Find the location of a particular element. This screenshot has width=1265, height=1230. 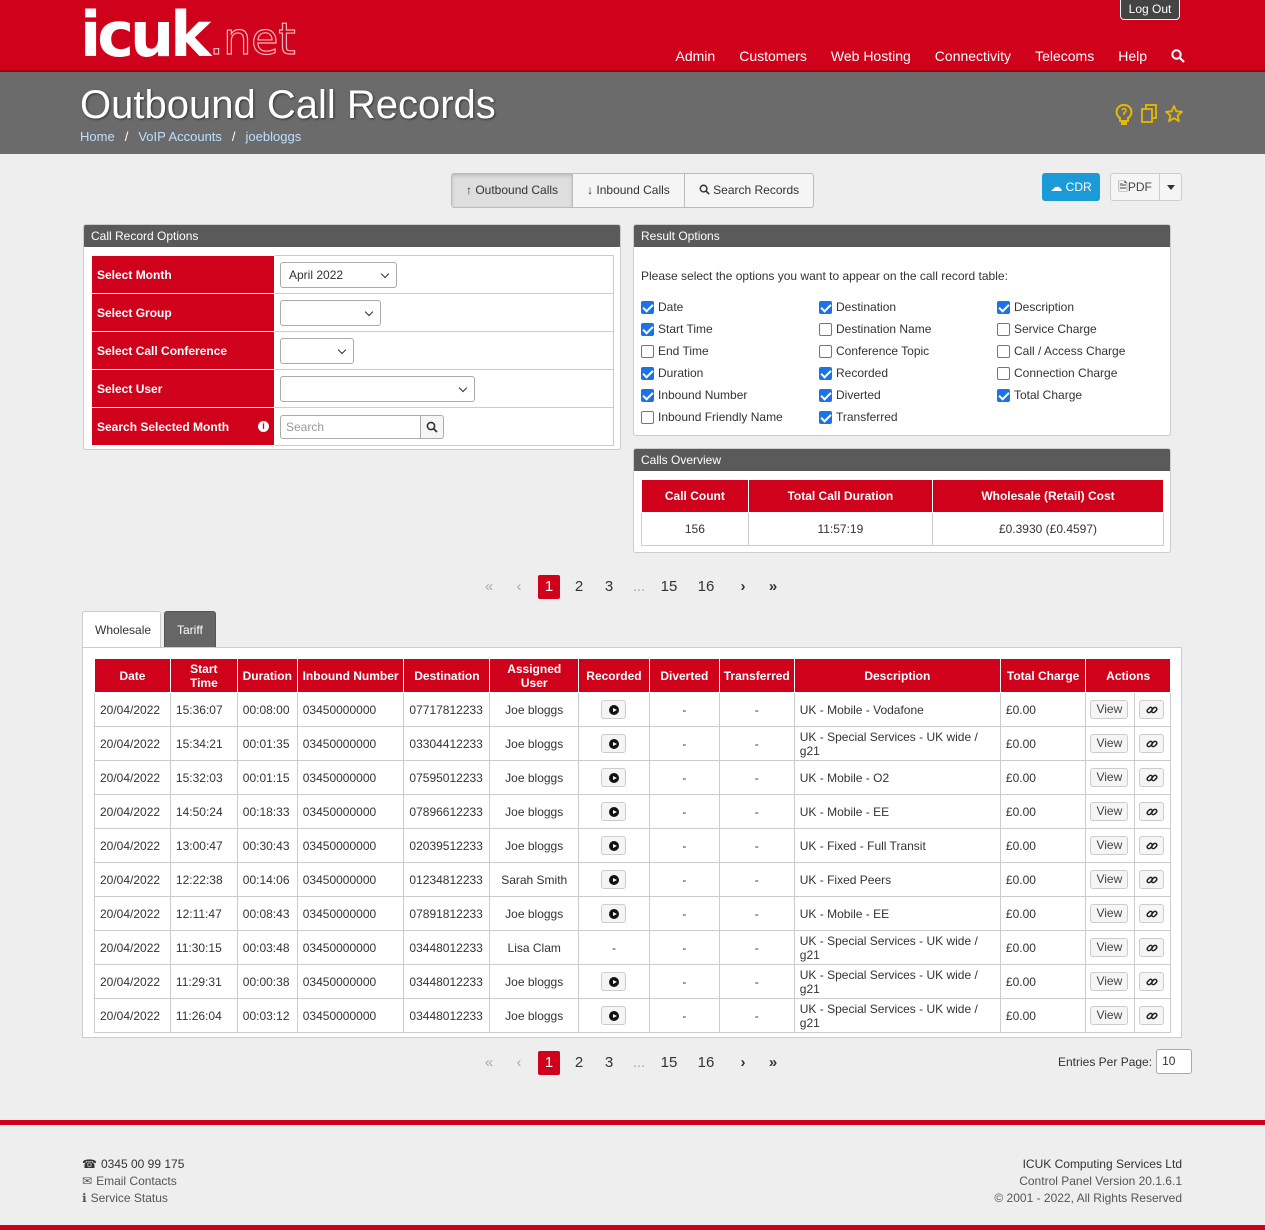

page-1: 1 is located at coordinates (549, 1063).